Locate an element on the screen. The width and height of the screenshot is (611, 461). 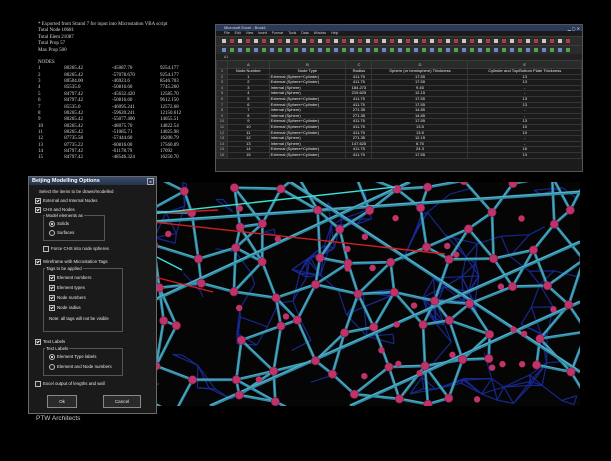
ext-int-nodes-checkbox: External and Internal Nodes is located at coordinates (66, 201).